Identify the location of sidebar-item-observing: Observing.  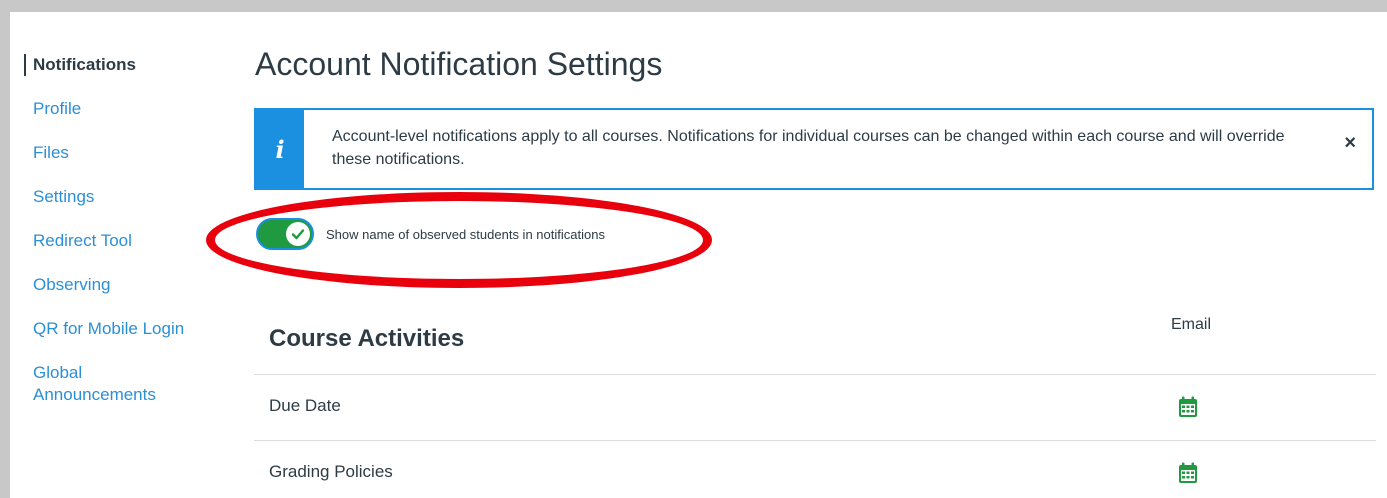
(124, 285).